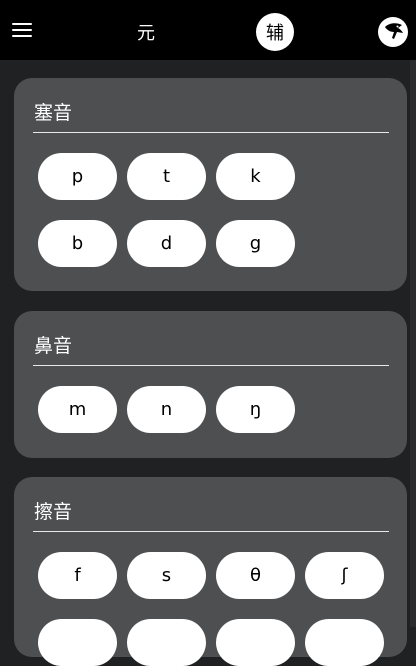  Describe the element at coordinates (53, 113) in the screenshot. I see `section-title: 塞音` at that location.